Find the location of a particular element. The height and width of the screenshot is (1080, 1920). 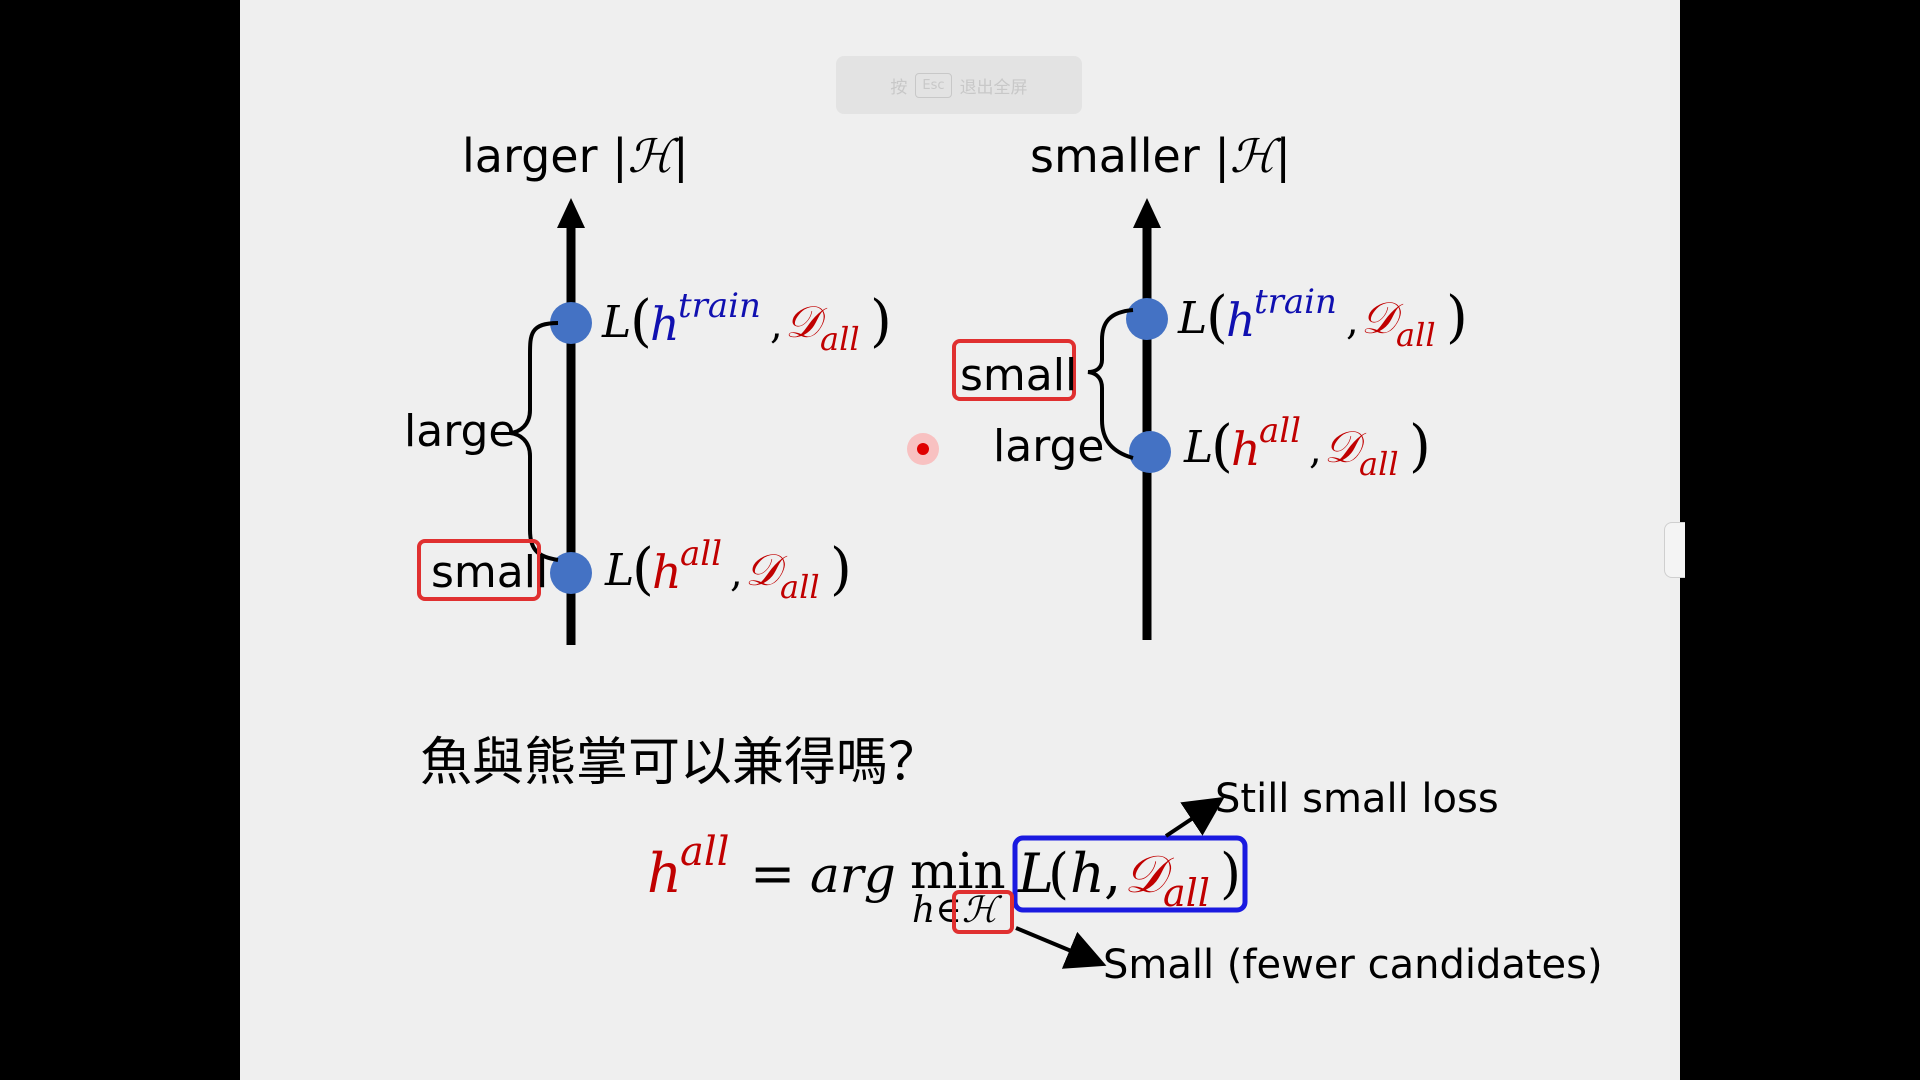

svg-text: h∈ℋ is located at coordinates (957, 910).